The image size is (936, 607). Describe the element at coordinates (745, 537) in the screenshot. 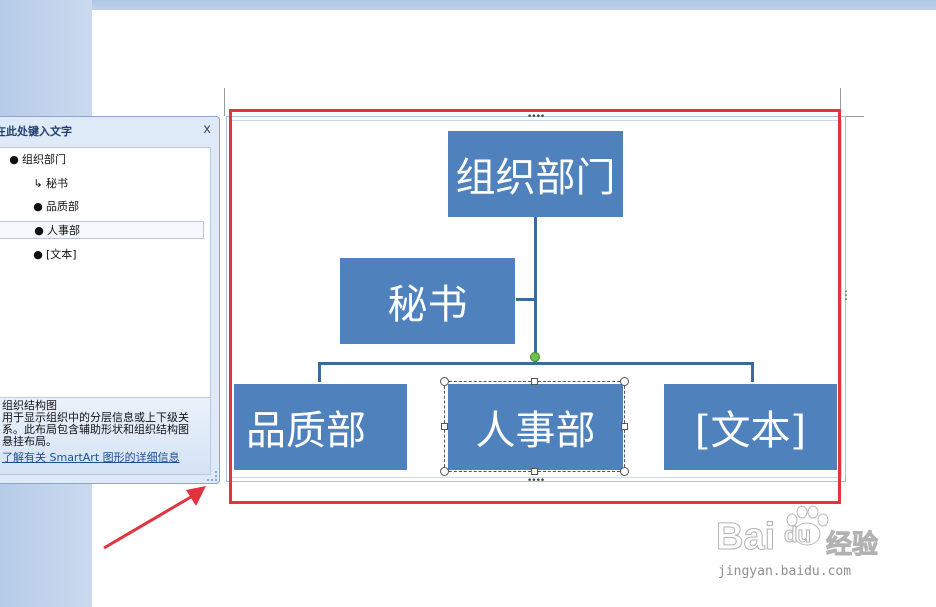

I see `watermark-brand: Bai` at that location.